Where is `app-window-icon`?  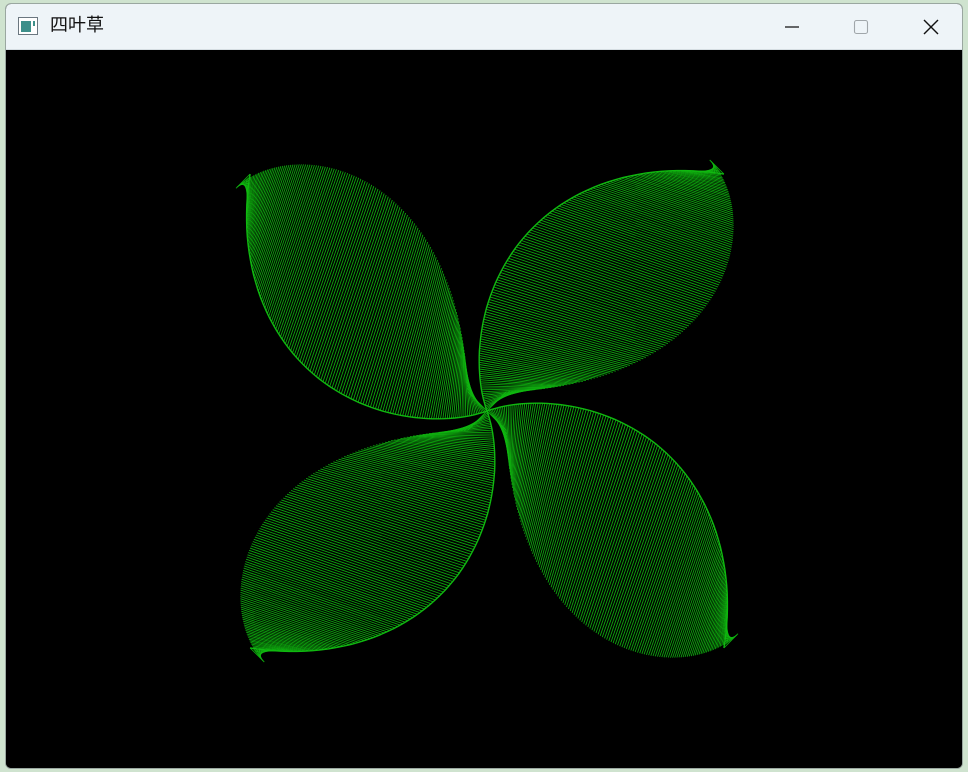 app-window-icon is located at coordinates (28, 26).